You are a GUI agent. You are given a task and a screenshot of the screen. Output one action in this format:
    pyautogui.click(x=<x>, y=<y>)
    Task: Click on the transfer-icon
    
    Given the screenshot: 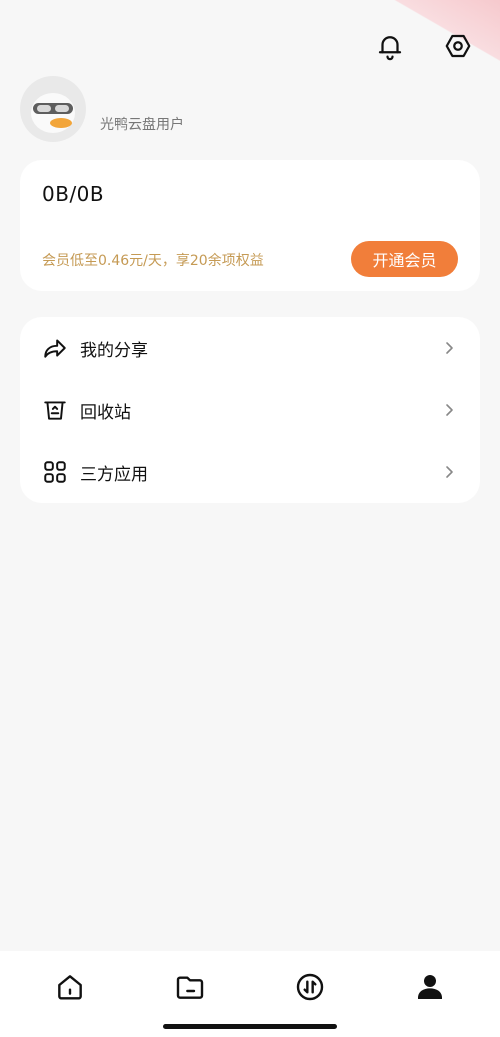 What is the action you would take?
    pyautogui.click(x=310, y=987)
    